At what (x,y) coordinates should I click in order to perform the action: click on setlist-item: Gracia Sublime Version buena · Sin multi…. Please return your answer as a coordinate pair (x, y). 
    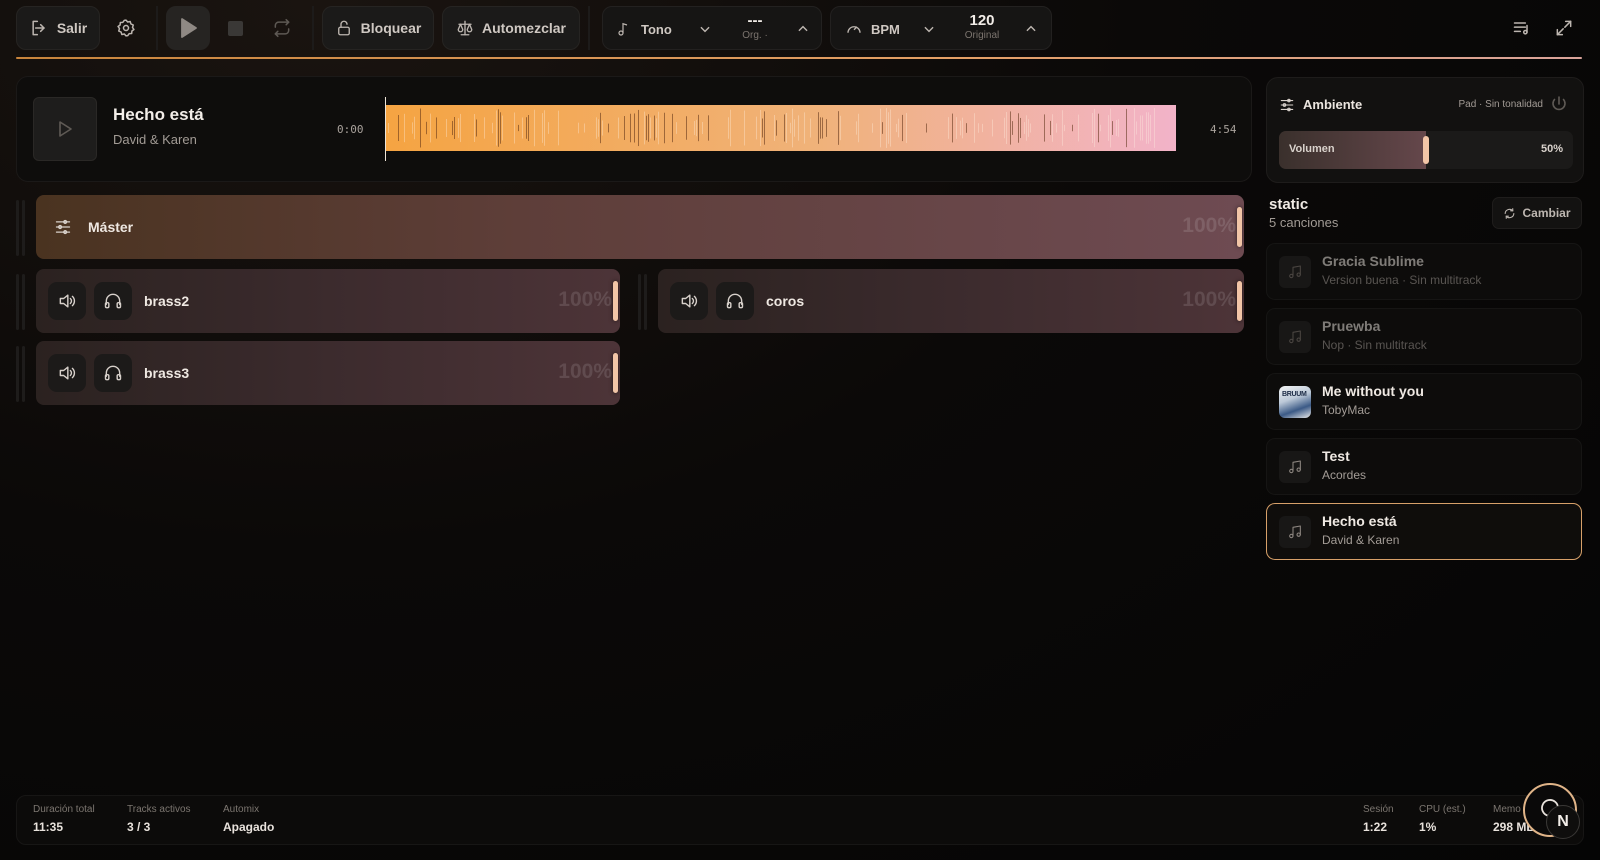
    Looking at the image, I should click on (1424, 271).